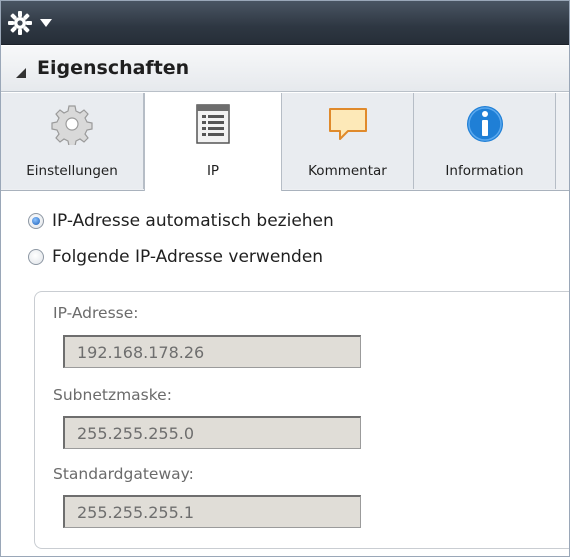 The width and height of the screenshot is (570, 557). What do you see at coordinates (35, 23) in the screenshot?
I see `settings-menu-button` at bounding box center [35, 23].